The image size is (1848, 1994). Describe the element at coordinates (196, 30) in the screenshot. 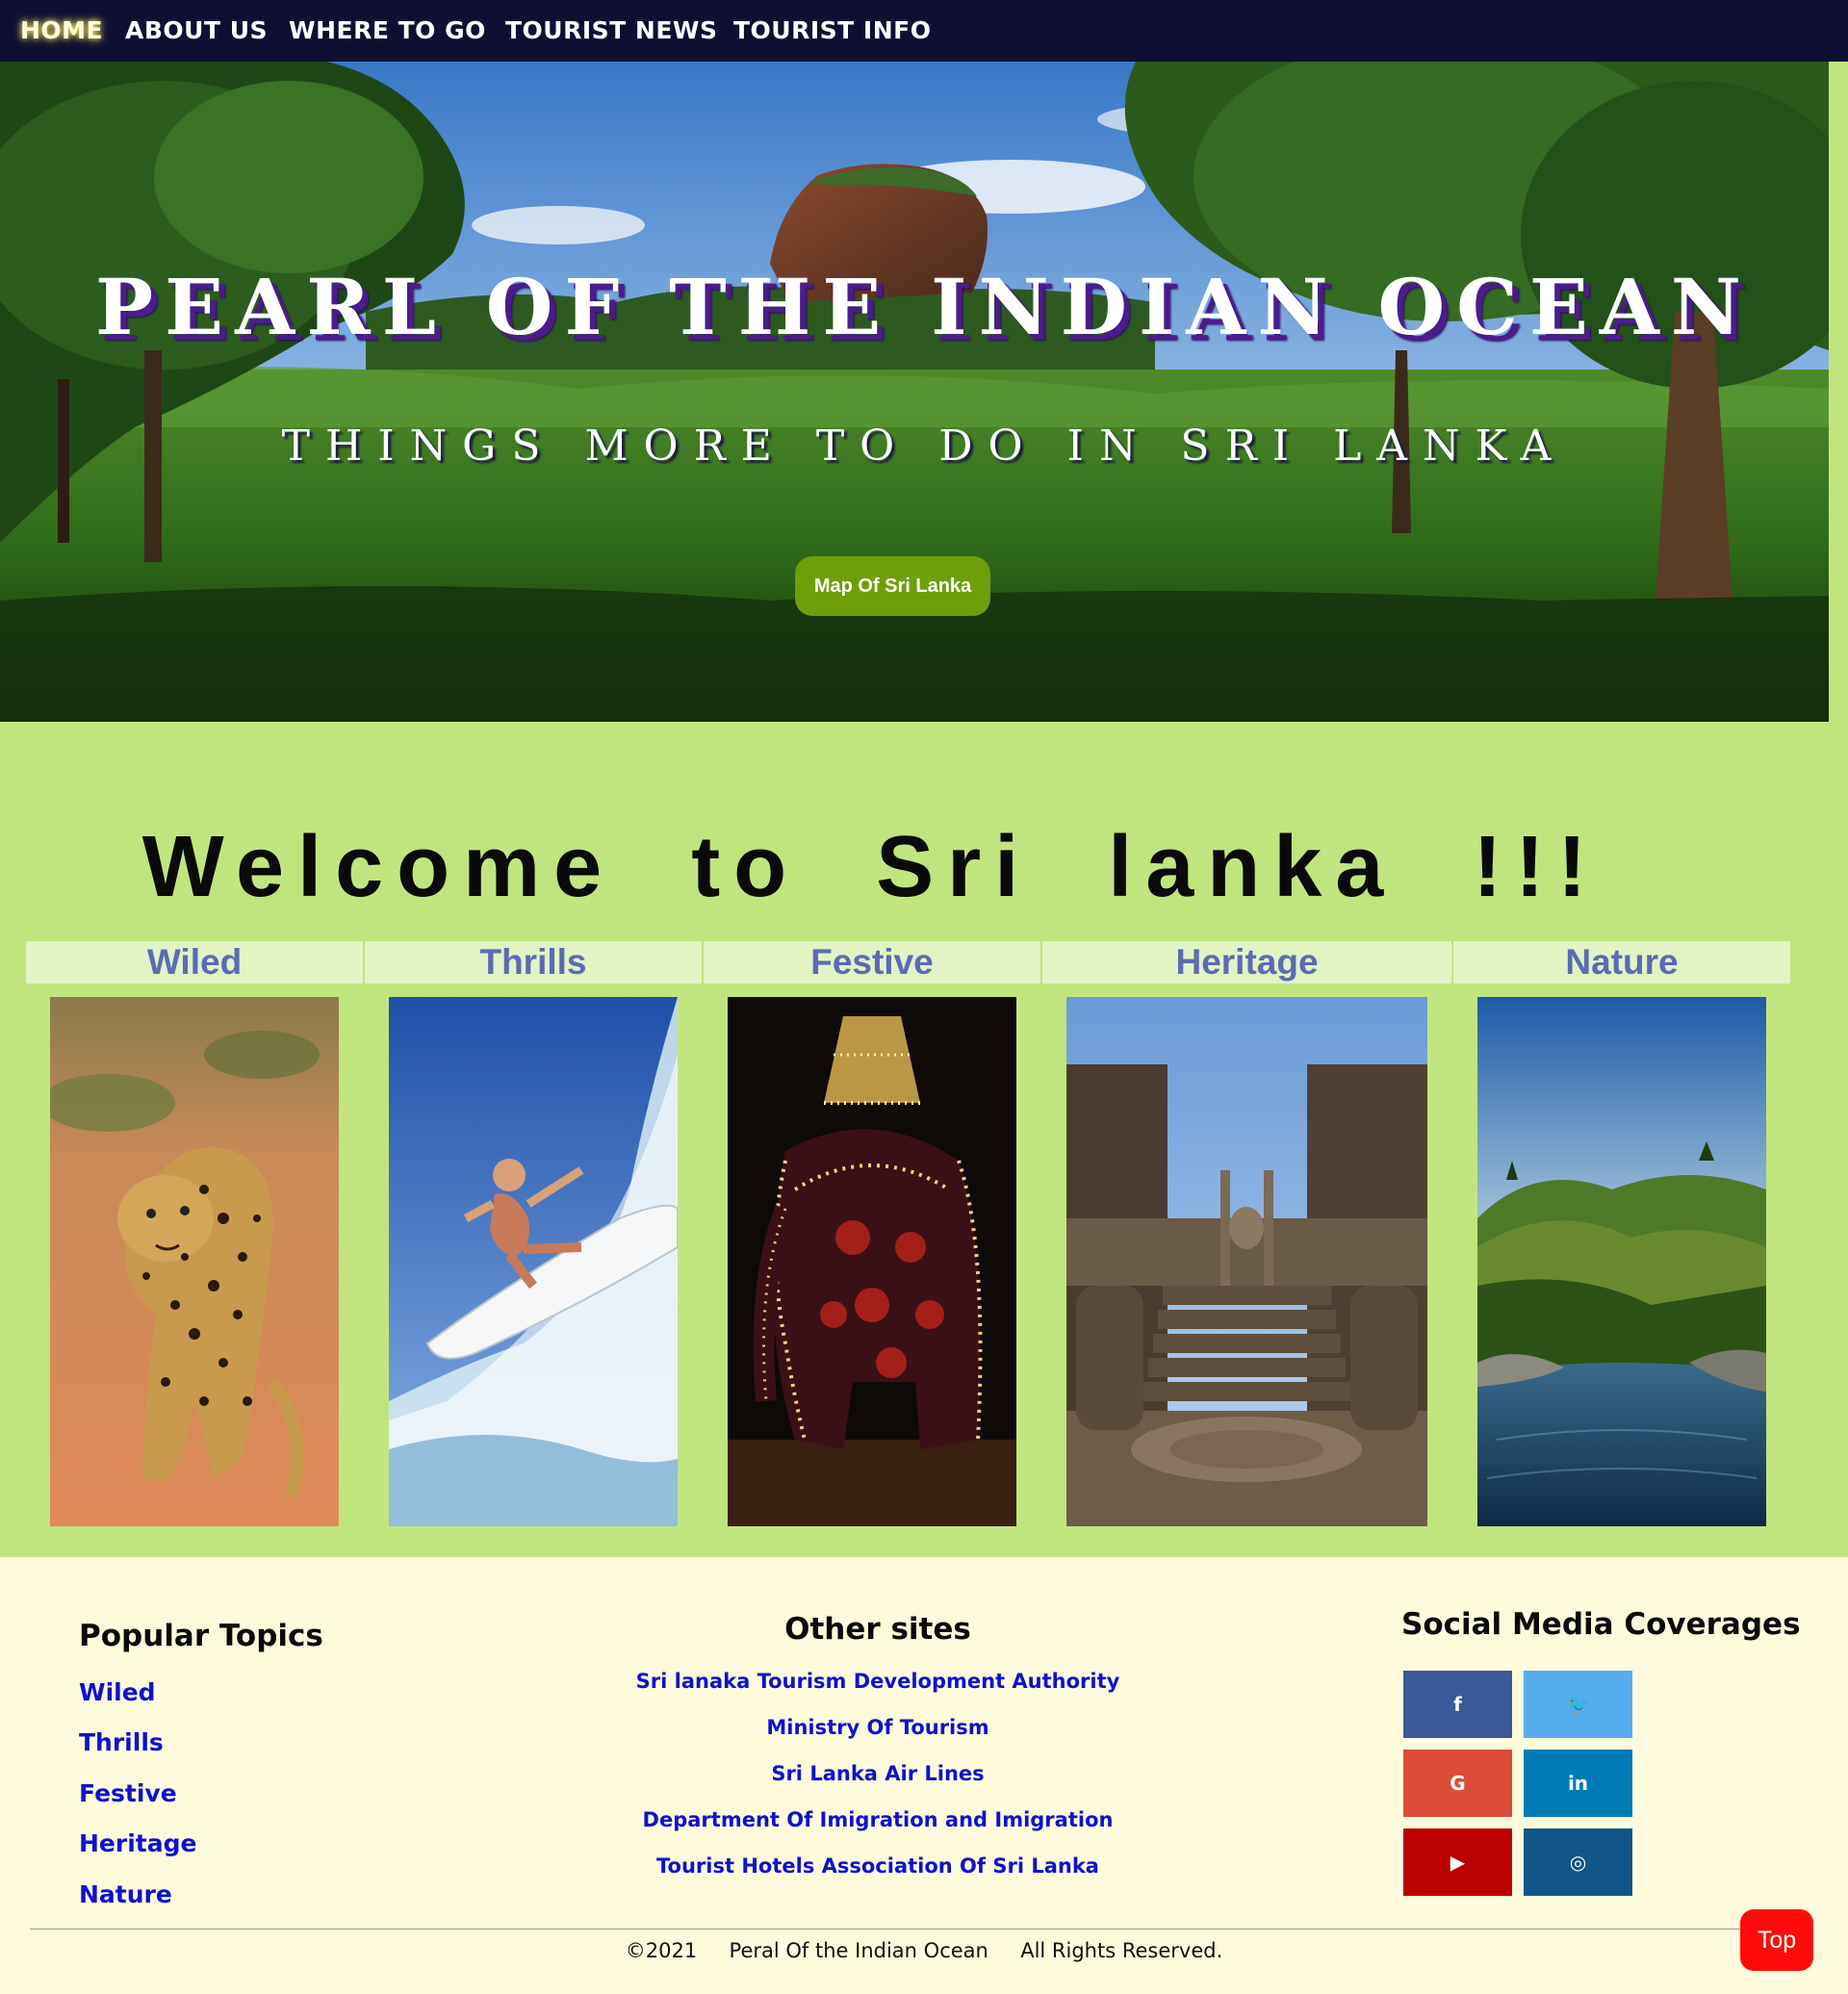

I see `nav-about-us: ABOUT US` at that location.